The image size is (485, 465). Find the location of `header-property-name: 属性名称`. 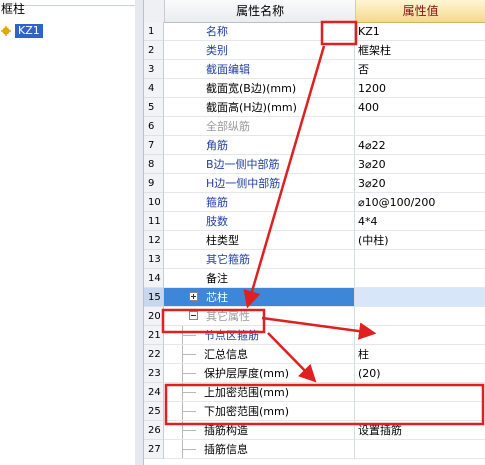

header-property-name: 属性名称 is located at coordinates (260, 11).